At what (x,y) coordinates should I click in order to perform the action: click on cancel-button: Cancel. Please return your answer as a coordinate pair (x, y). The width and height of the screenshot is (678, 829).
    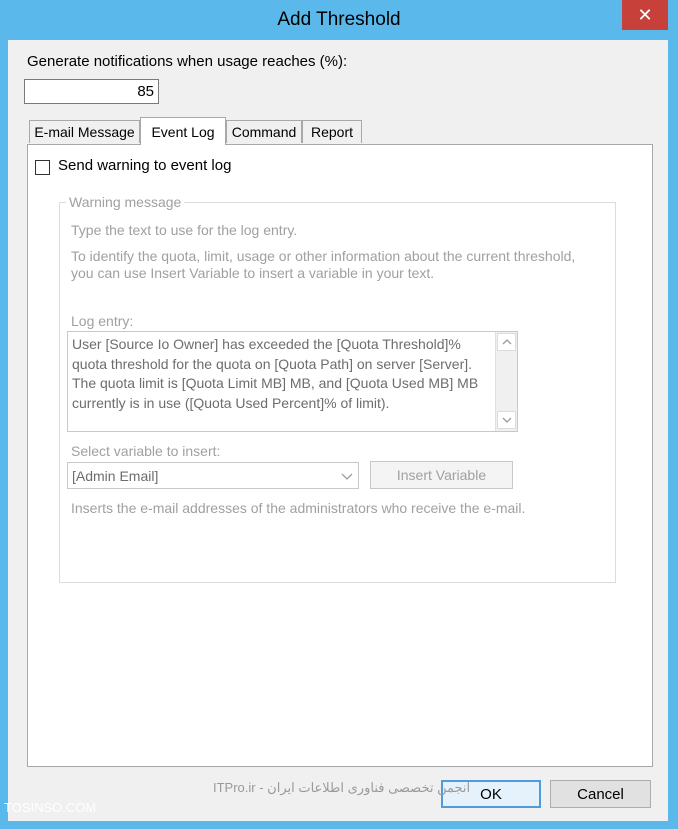
    Looking at the image, I should click on (600, 794).